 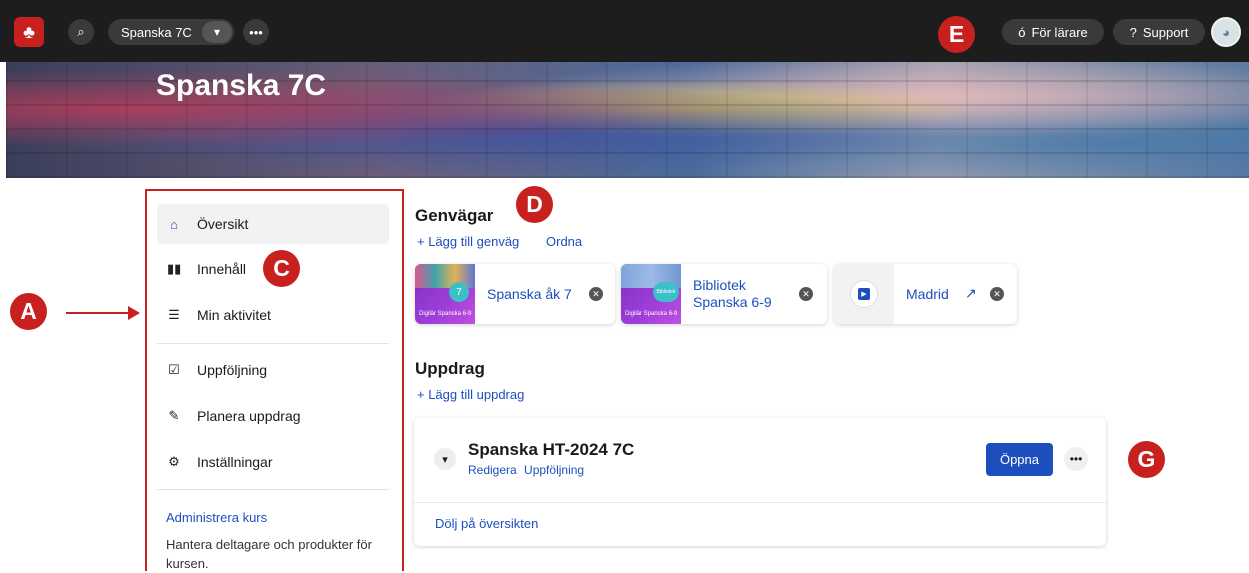 What do you see at coordinates (174, 461) in the screenshot?
I see `gear-icon: ⚙` at bounding box center [174, 461].